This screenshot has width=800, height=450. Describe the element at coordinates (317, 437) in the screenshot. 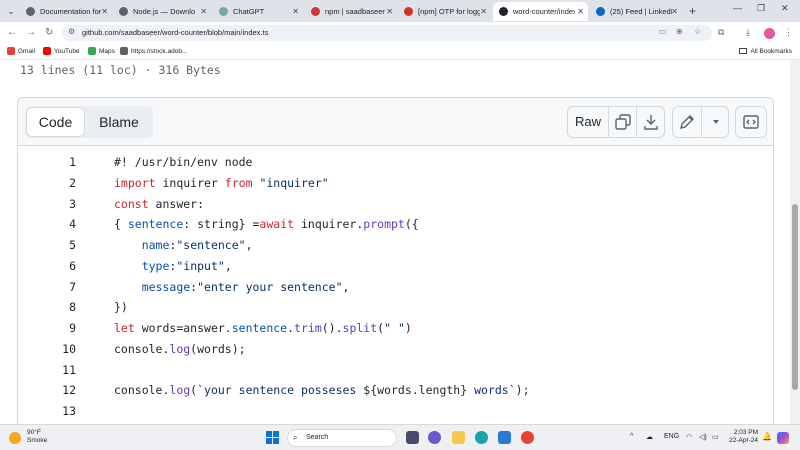

I see `search-label: Search` at that location.